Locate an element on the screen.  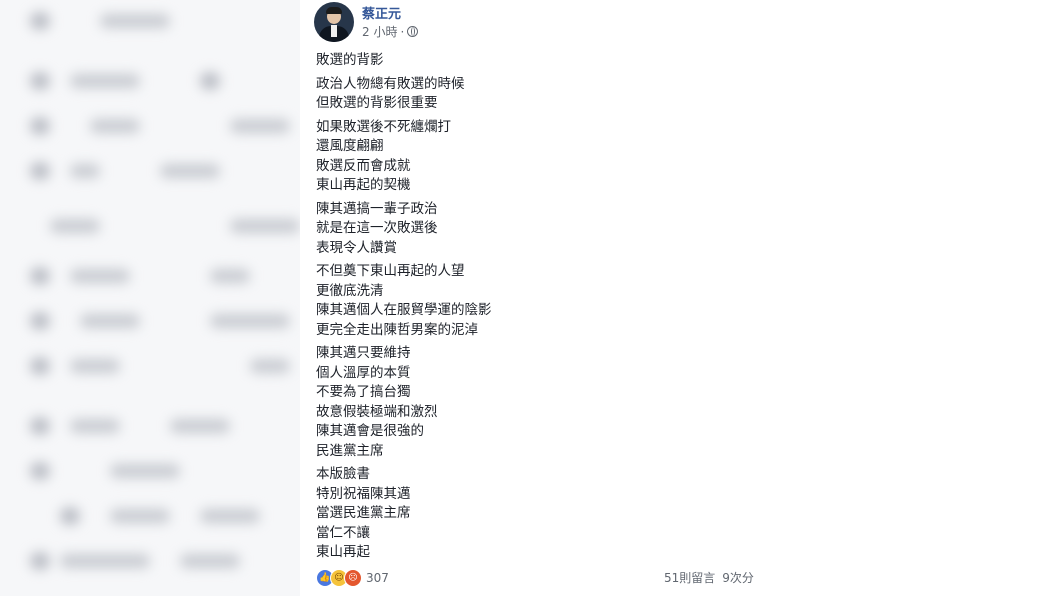
post-line: 政治人物總有敗選的時候 is located at coordinates (390, 83).